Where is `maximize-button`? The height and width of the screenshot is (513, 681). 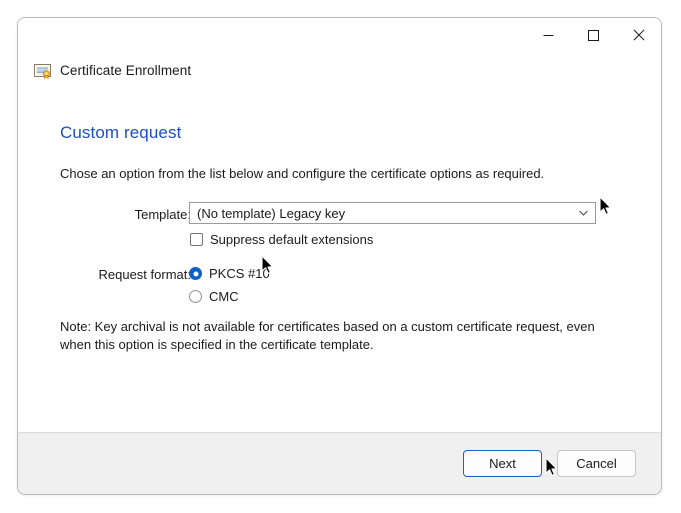
maximize-button is located at coordinates (593, 35).